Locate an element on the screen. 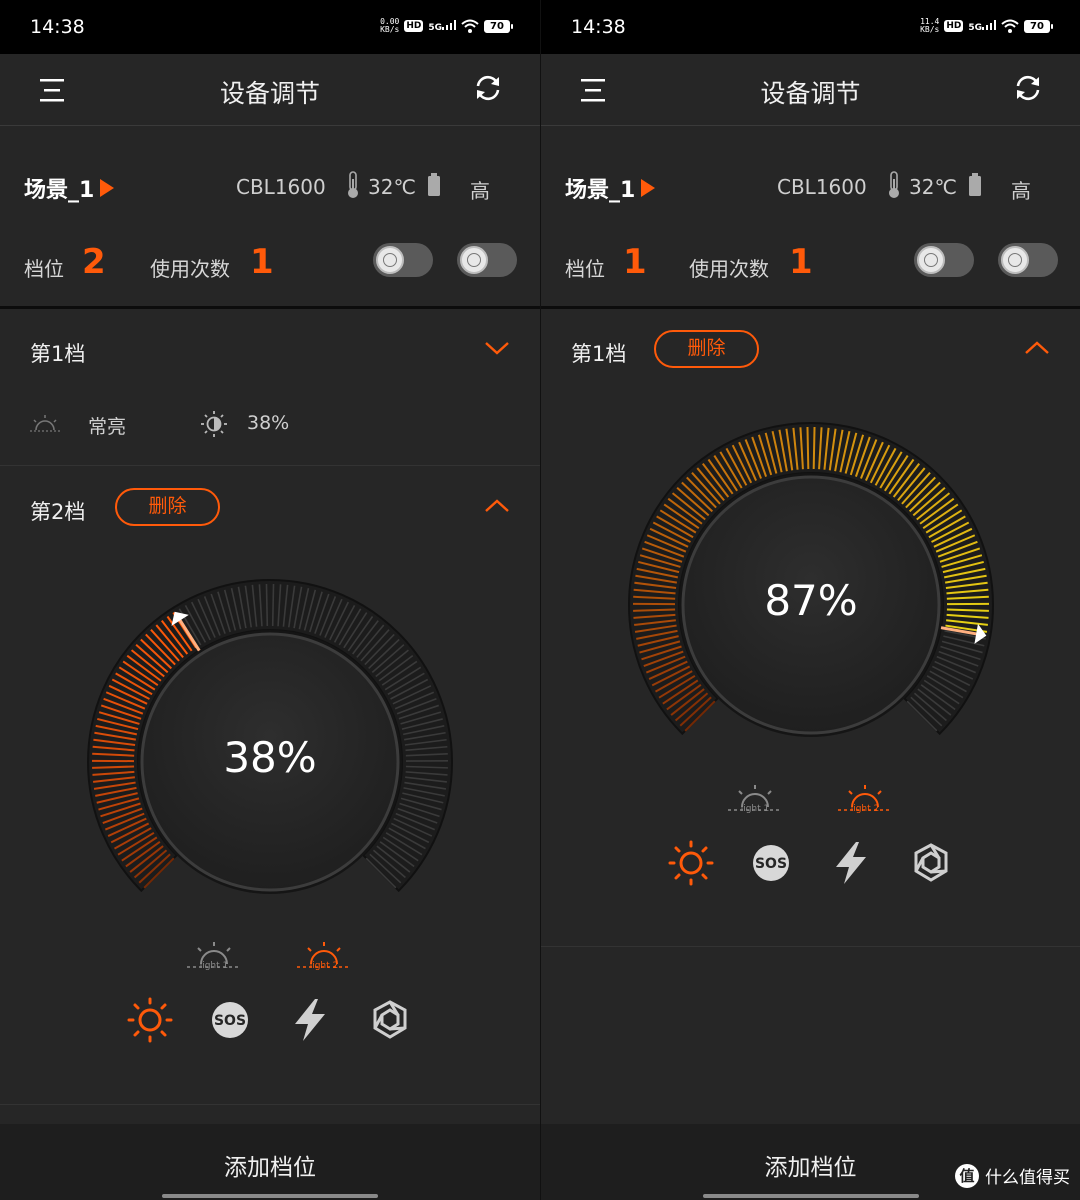 The width and height of the screenshot is (1080, 1200). device-temperature: 32℃ is located at coordinates (392, 187).